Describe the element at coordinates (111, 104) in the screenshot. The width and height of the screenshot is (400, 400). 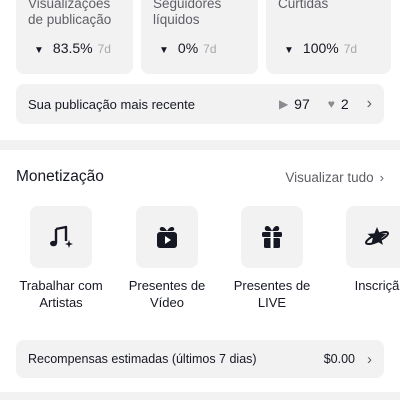
I see `recent-post-label: Sua publicação mais recente` at that location.